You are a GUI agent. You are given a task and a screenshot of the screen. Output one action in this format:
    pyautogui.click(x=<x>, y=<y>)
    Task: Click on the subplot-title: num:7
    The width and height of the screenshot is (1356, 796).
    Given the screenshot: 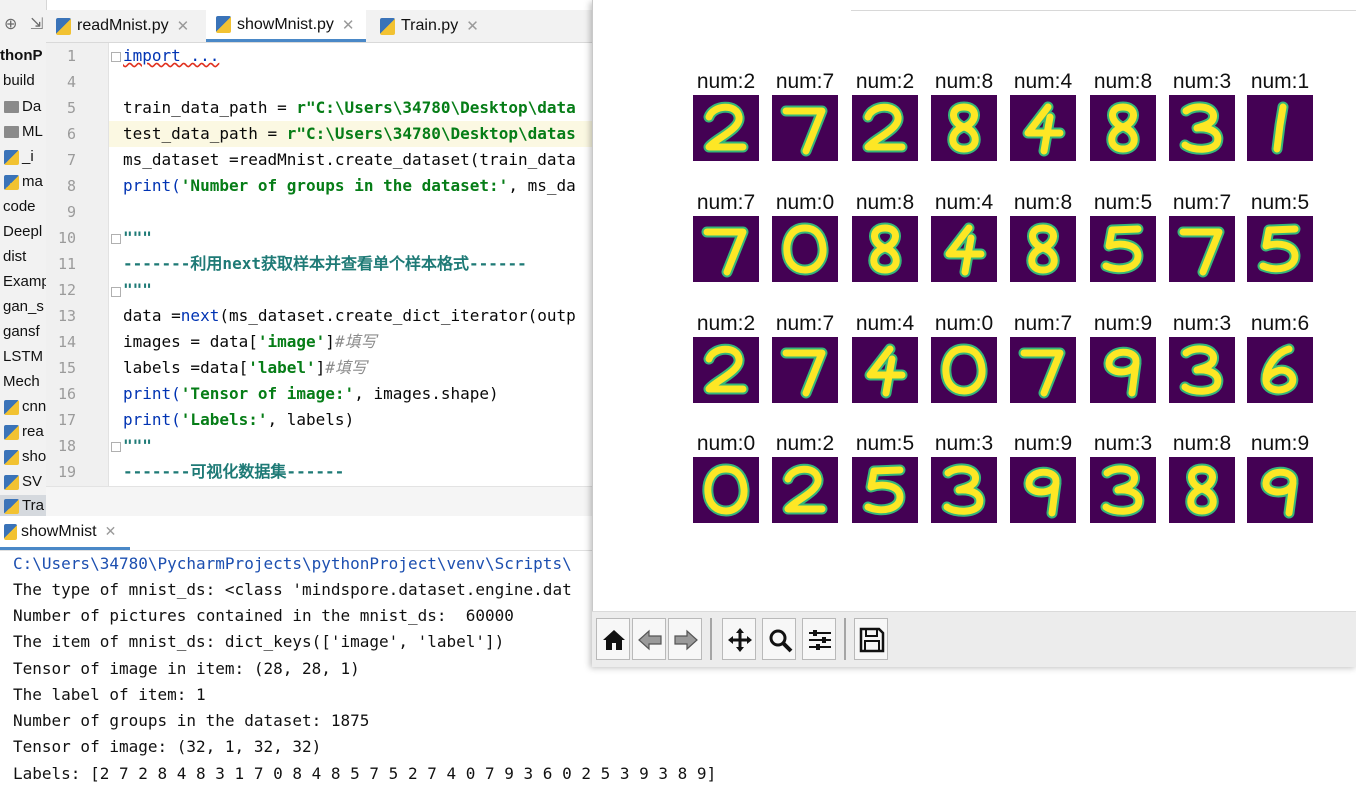 What is the action you would take?
    pyautogui.click(x=1202, y=202)
    